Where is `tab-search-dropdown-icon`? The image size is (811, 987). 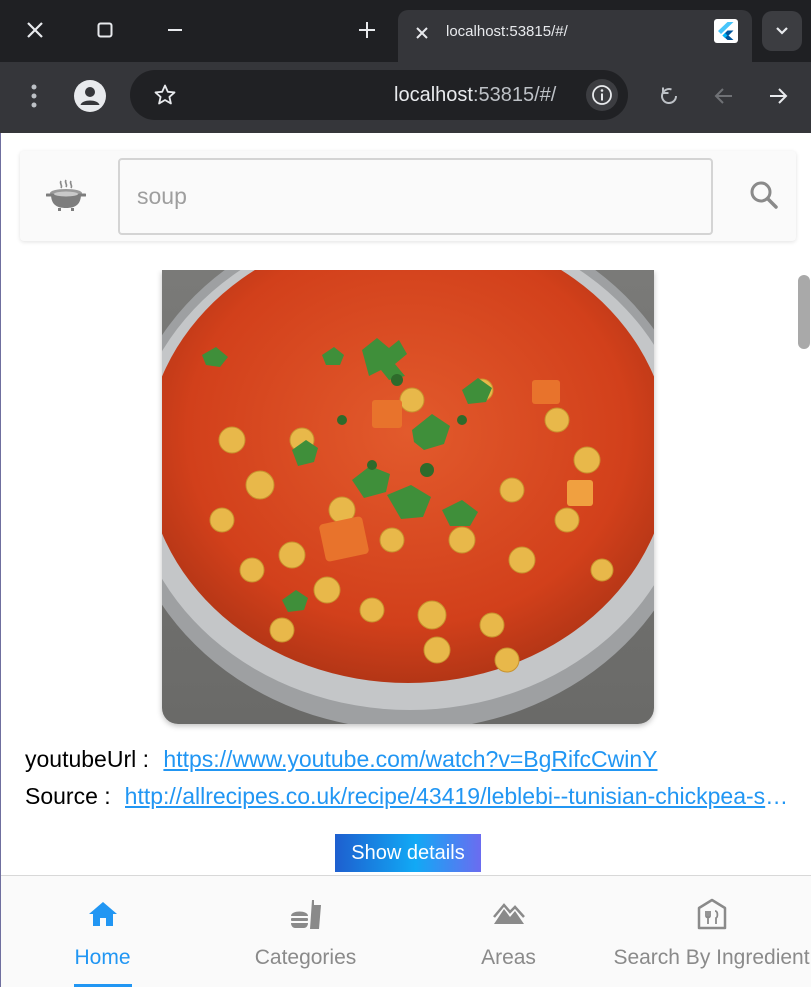
tab-search-dropdown-icon is located at coordinates (782, 31).